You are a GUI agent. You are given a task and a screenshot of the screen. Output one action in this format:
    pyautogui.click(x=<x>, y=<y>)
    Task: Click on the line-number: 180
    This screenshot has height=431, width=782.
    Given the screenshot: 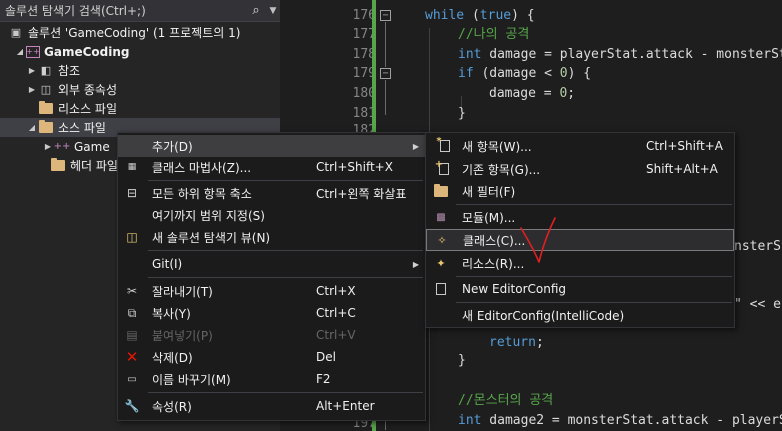 What is the action you would take?
    pyautogui.click(x=364, y=93)
    